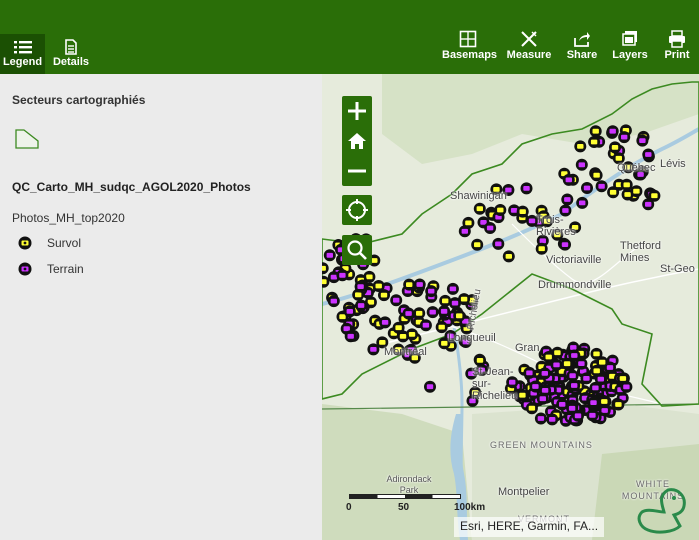 The width and height of the screenshot is (699, 540). What do you see at coordinates (582, 45) in the screenshot?
I see `share-button: Share` at bounding box center [582, 45].